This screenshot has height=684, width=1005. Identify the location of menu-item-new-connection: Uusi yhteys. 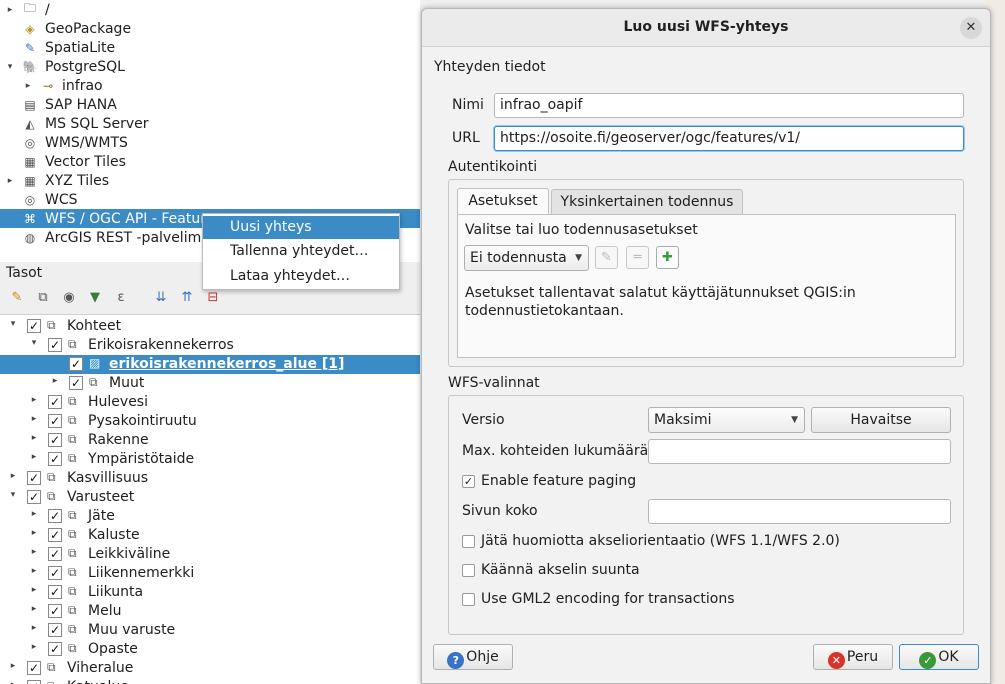
(301, 227).